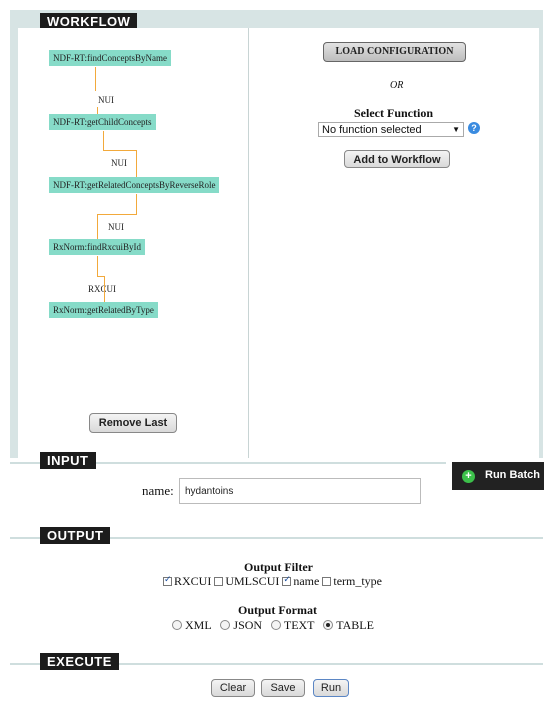  What do you see at coordinates (133, 423) in the screenshot?
I see `remove-last-button: Remove Last` at bounding box center [133, 423].